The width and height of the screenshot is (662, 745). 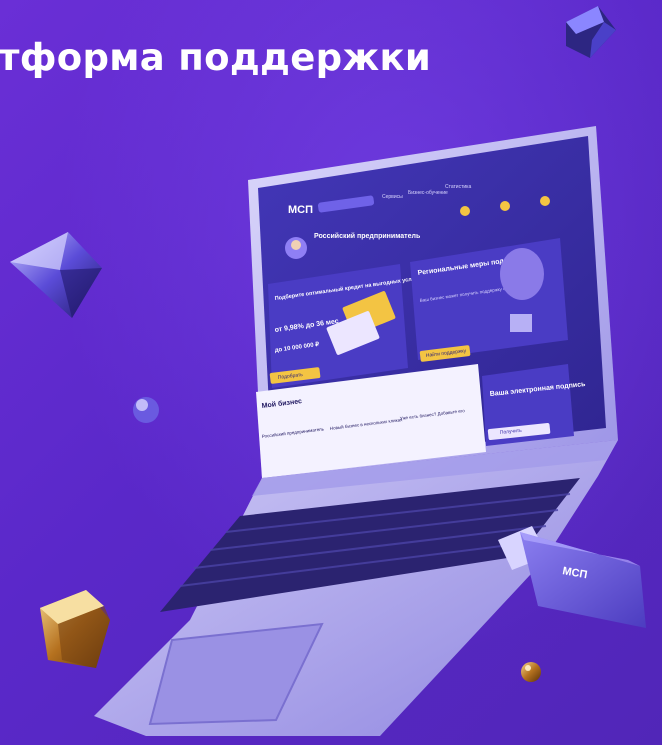 What do you see at coordinates (75, 629) in the screenshot?
I see `gold-cube-icon` at bounding box center [75, 629].